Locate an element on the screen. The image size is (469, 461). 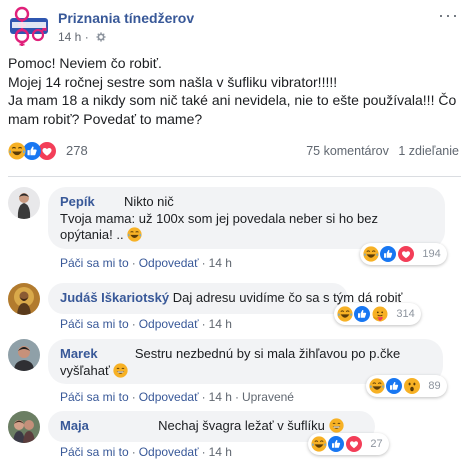
more-dots-icon: ··· is located at coordinates (448, 15).